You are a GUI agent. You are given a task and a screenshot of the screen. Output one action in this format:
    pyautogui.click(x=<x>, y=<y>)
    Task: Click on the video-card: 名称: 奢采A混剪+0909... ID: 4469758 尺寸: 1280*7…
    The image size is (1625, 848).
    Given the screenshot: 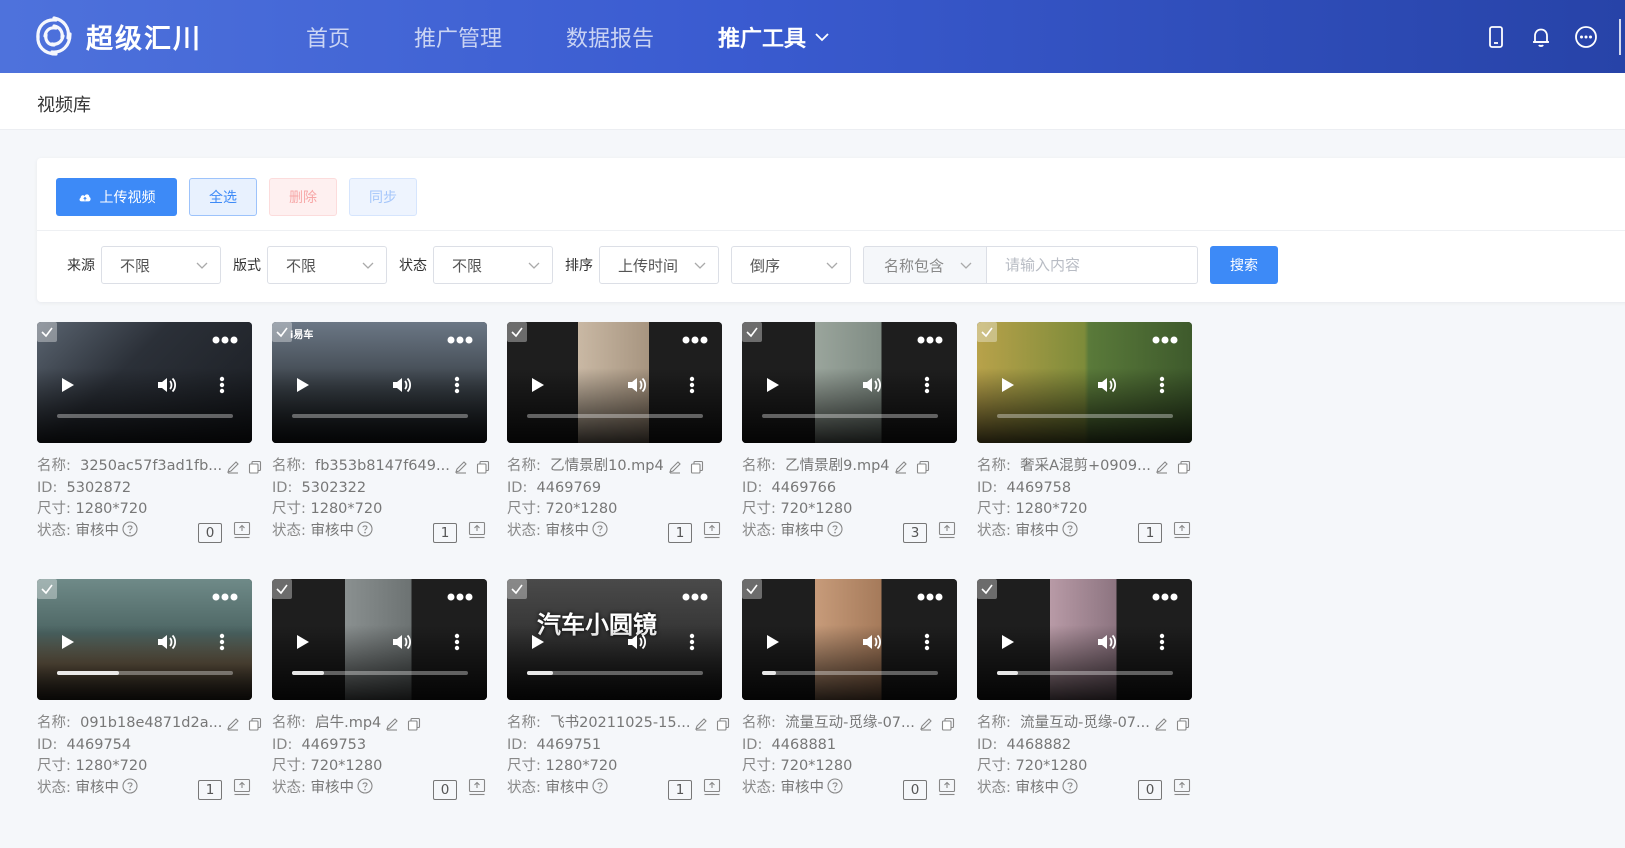 What is the action you would take?
    pyautogui.click(x=1084, y=442)
    